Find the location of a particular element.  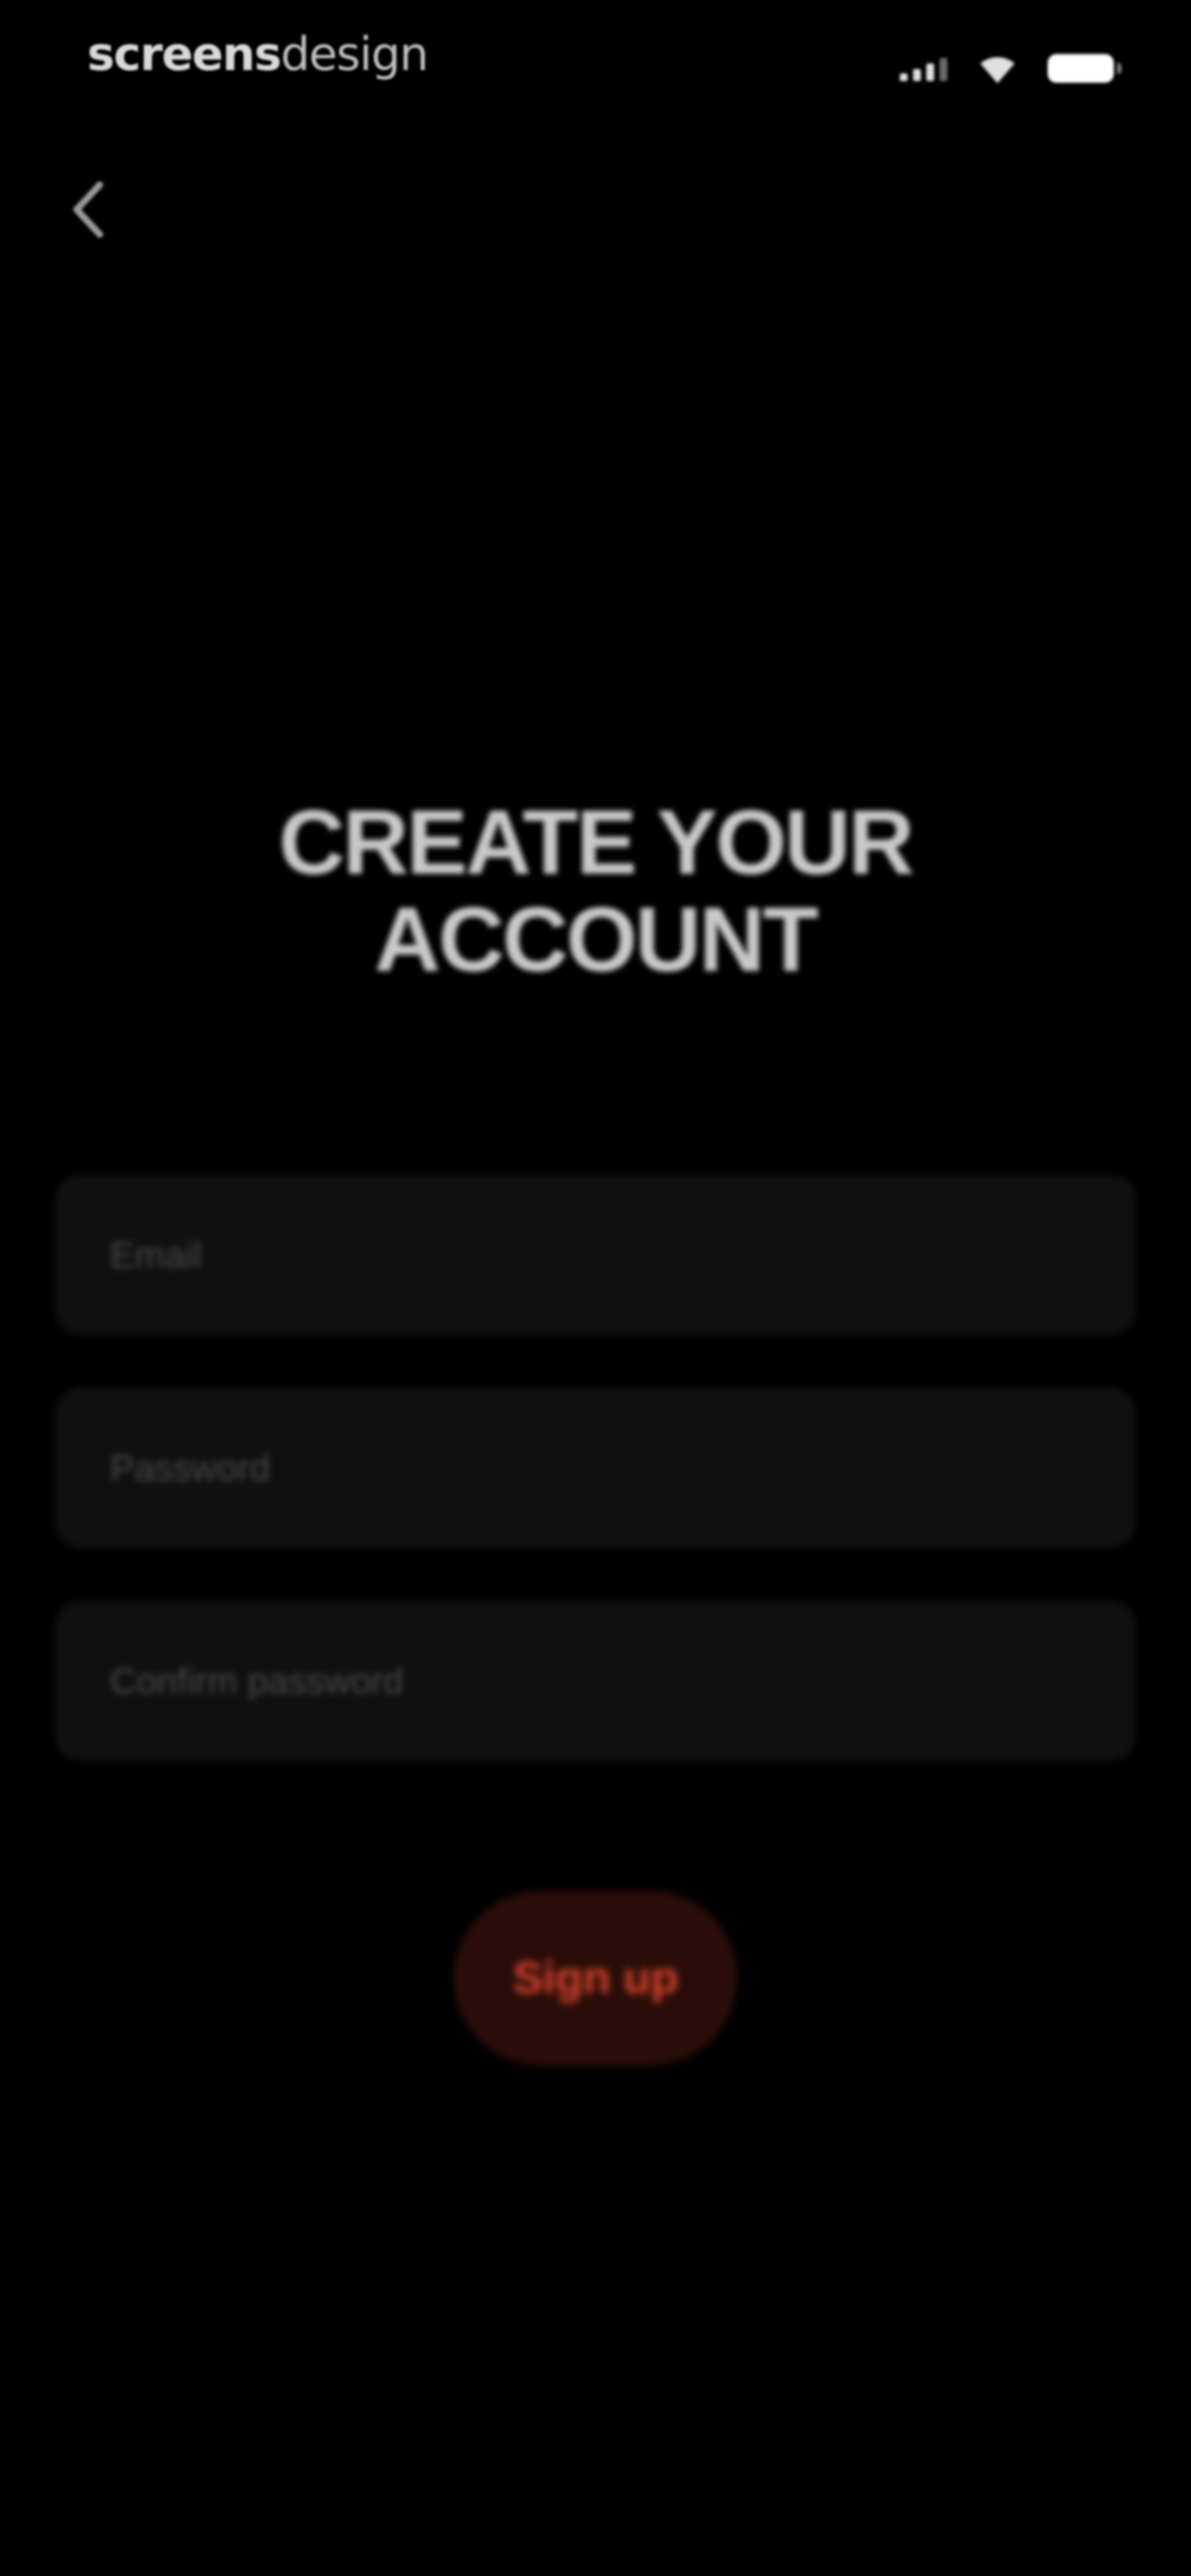

page-title: CREATE YOUR ACCOUNT is located at coordinates (595, 891).